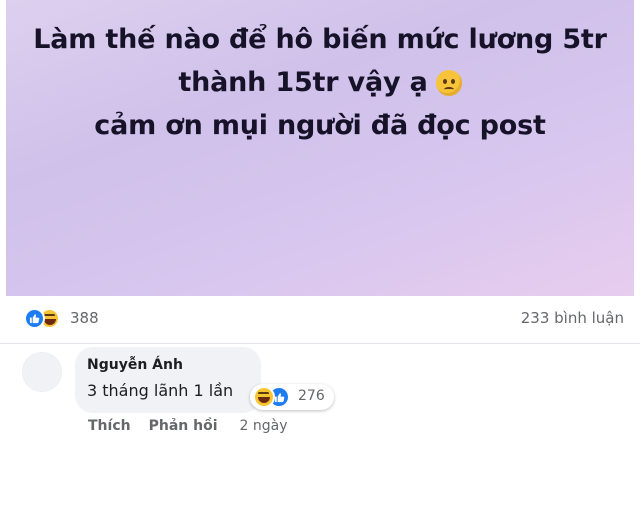  Describe the element at coordinates (160, 390) in the screenshot. I see `comment-text: 3 tháng lãnh 1 lần` at that location.